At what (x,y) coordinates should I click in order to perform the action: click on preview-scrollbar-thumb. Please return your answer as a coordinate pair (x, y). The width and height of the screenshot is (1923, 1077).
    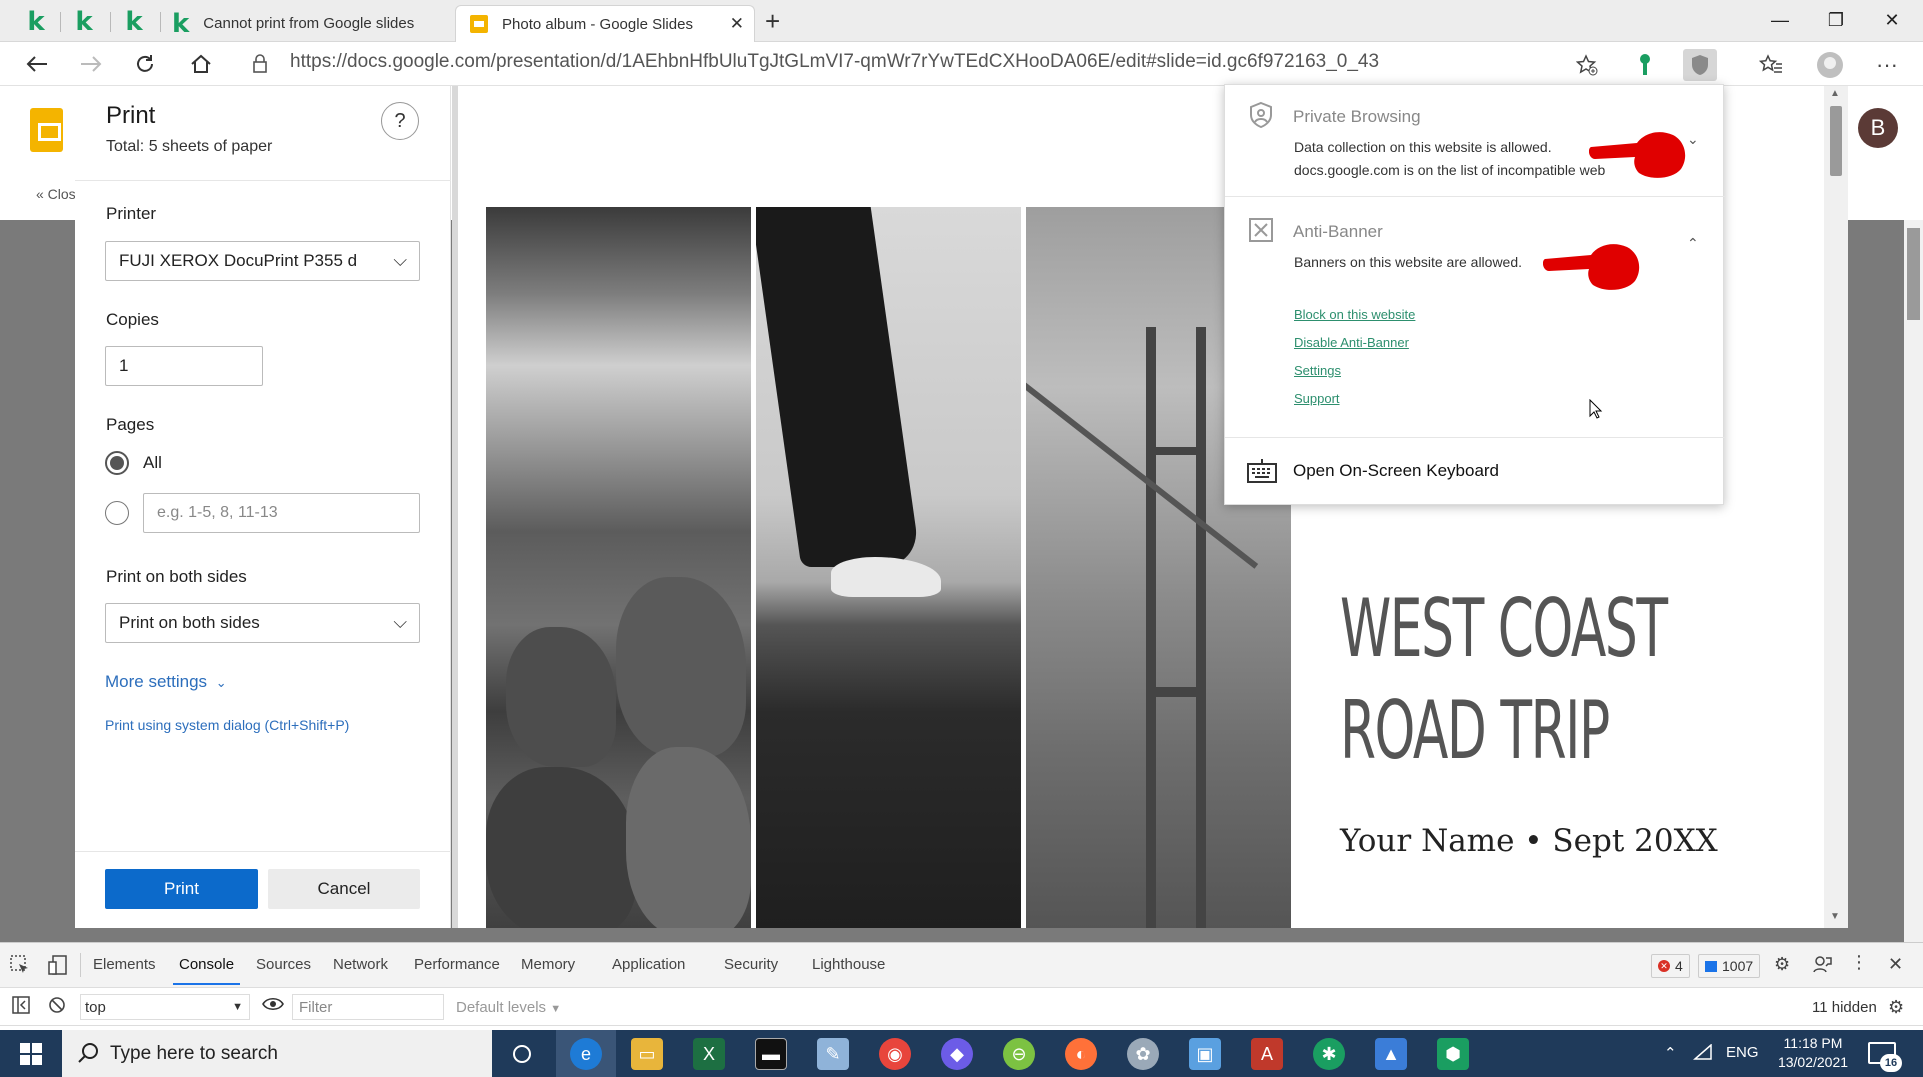
    Looking at the image, I should click on (1836, 141).